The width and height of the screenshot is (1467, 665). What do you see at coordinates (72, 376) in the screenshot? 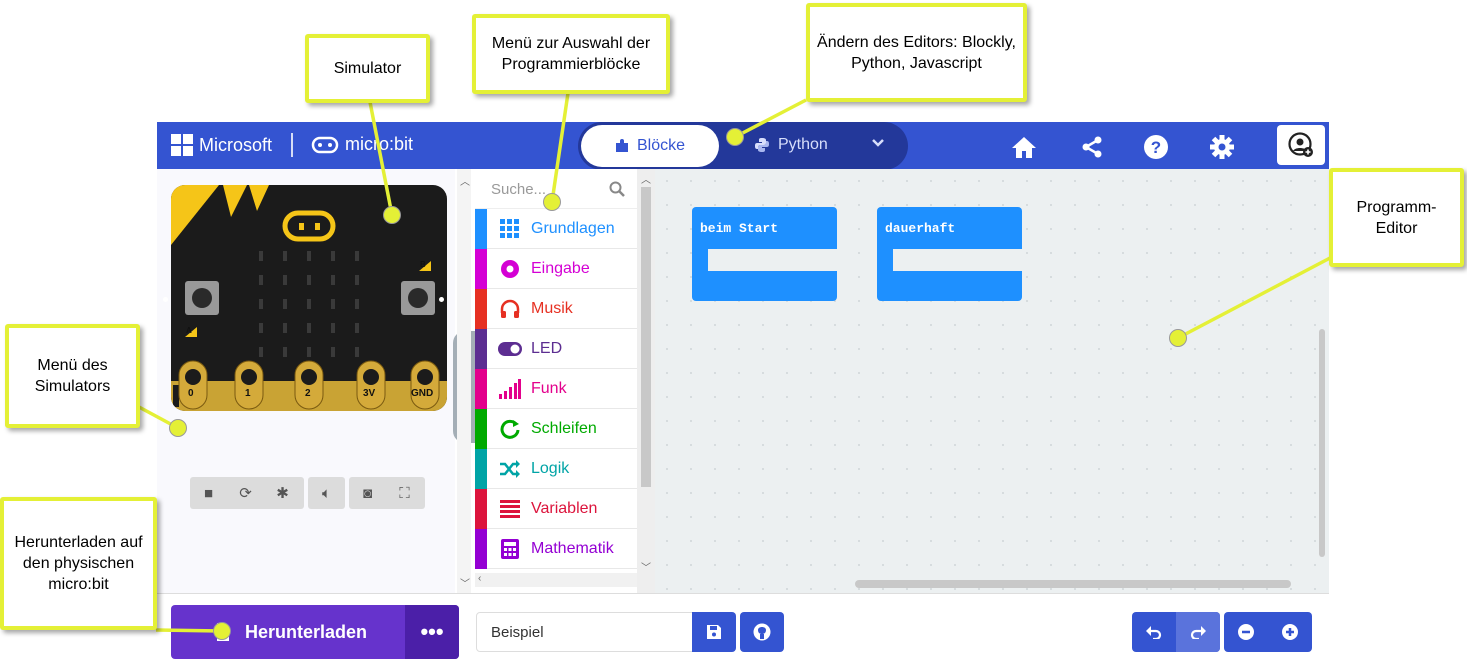
I see `callout-simulator-menu: Menü des Simulators` at bounding box center [72, 376].